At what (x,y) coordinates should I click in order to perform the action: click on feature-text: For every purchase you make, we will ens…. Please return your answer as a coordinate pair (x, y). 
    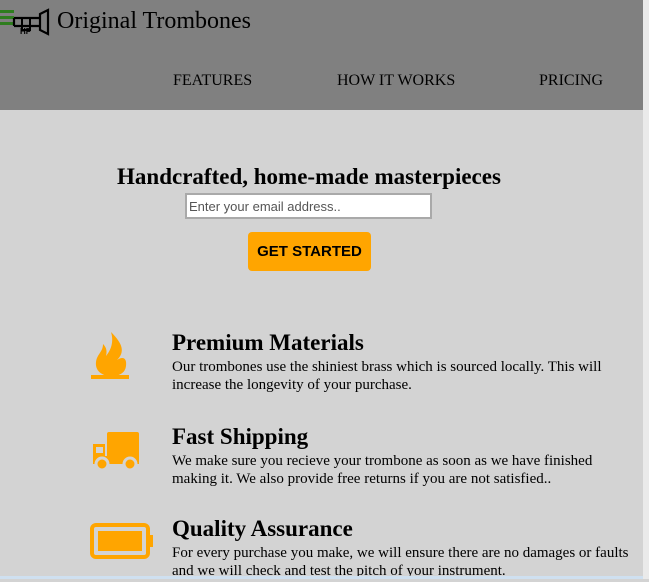
    Looking at the image, I should click on (400, 562).